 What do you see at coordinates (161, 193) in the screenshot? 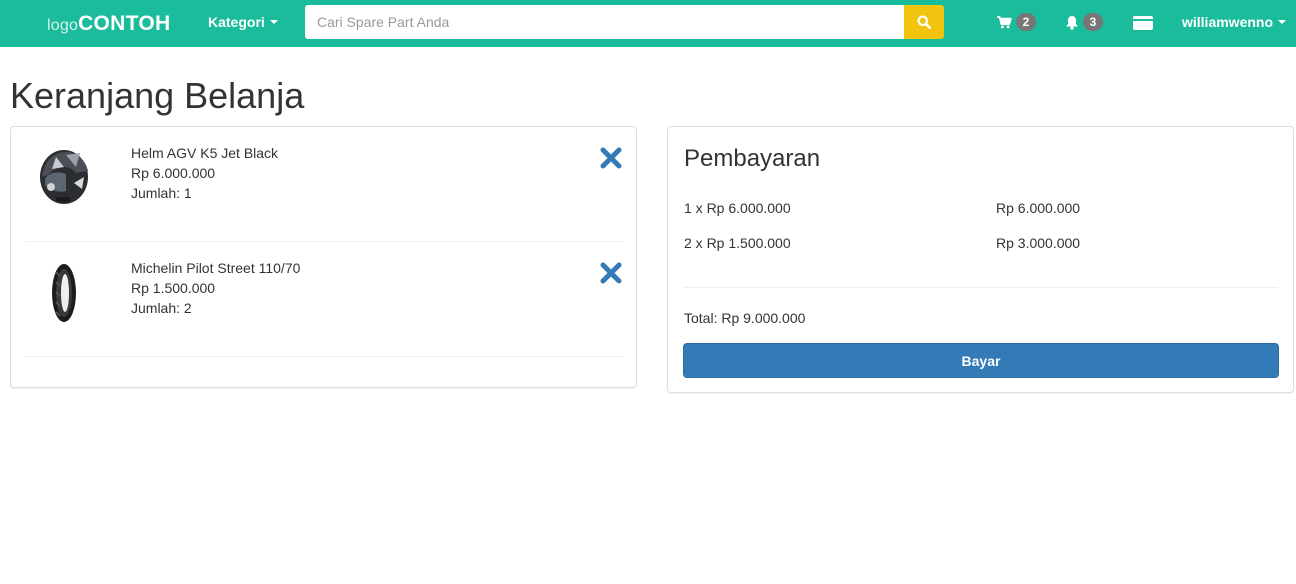
I see `item-quantity: Jumlah: 1` at bounding box center [161, 193].